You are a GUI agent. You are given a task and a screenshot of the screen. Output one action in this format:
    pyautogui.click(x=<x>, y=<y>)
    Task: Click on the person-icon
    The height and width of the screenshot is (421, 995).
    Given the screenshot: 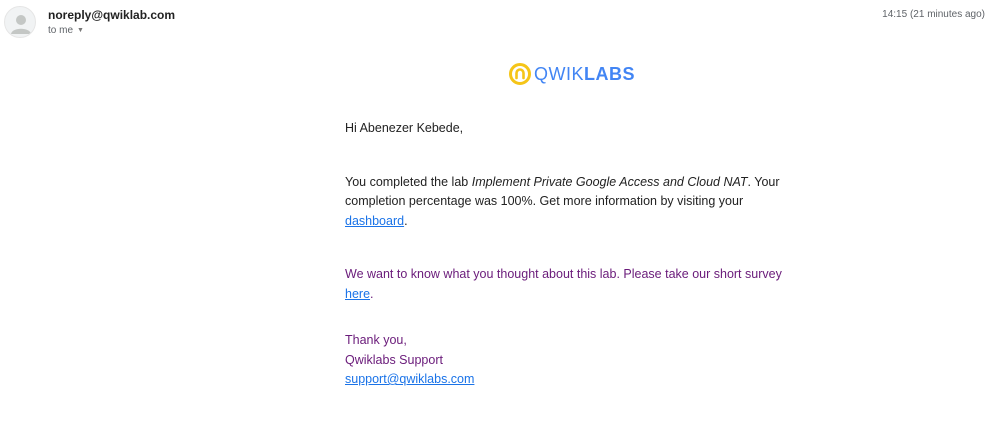 What is the action you would take?
    pyautogui.click(x=21, y=24)
    